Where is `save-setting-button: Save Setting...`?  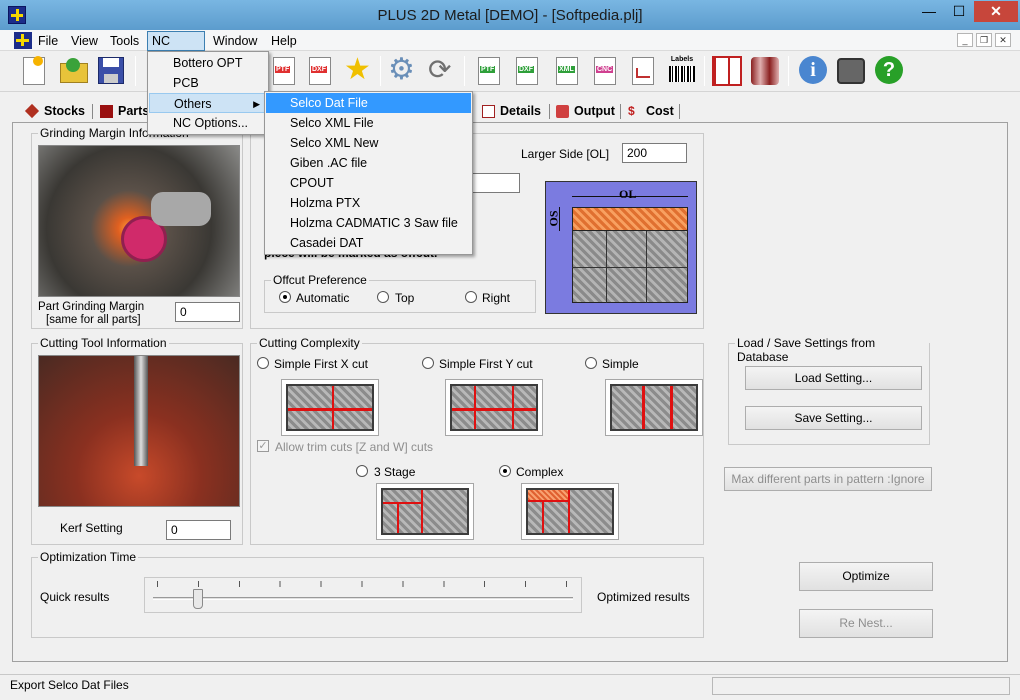 save-setting-button: Save Setting... is located at coordinates (833, 418).